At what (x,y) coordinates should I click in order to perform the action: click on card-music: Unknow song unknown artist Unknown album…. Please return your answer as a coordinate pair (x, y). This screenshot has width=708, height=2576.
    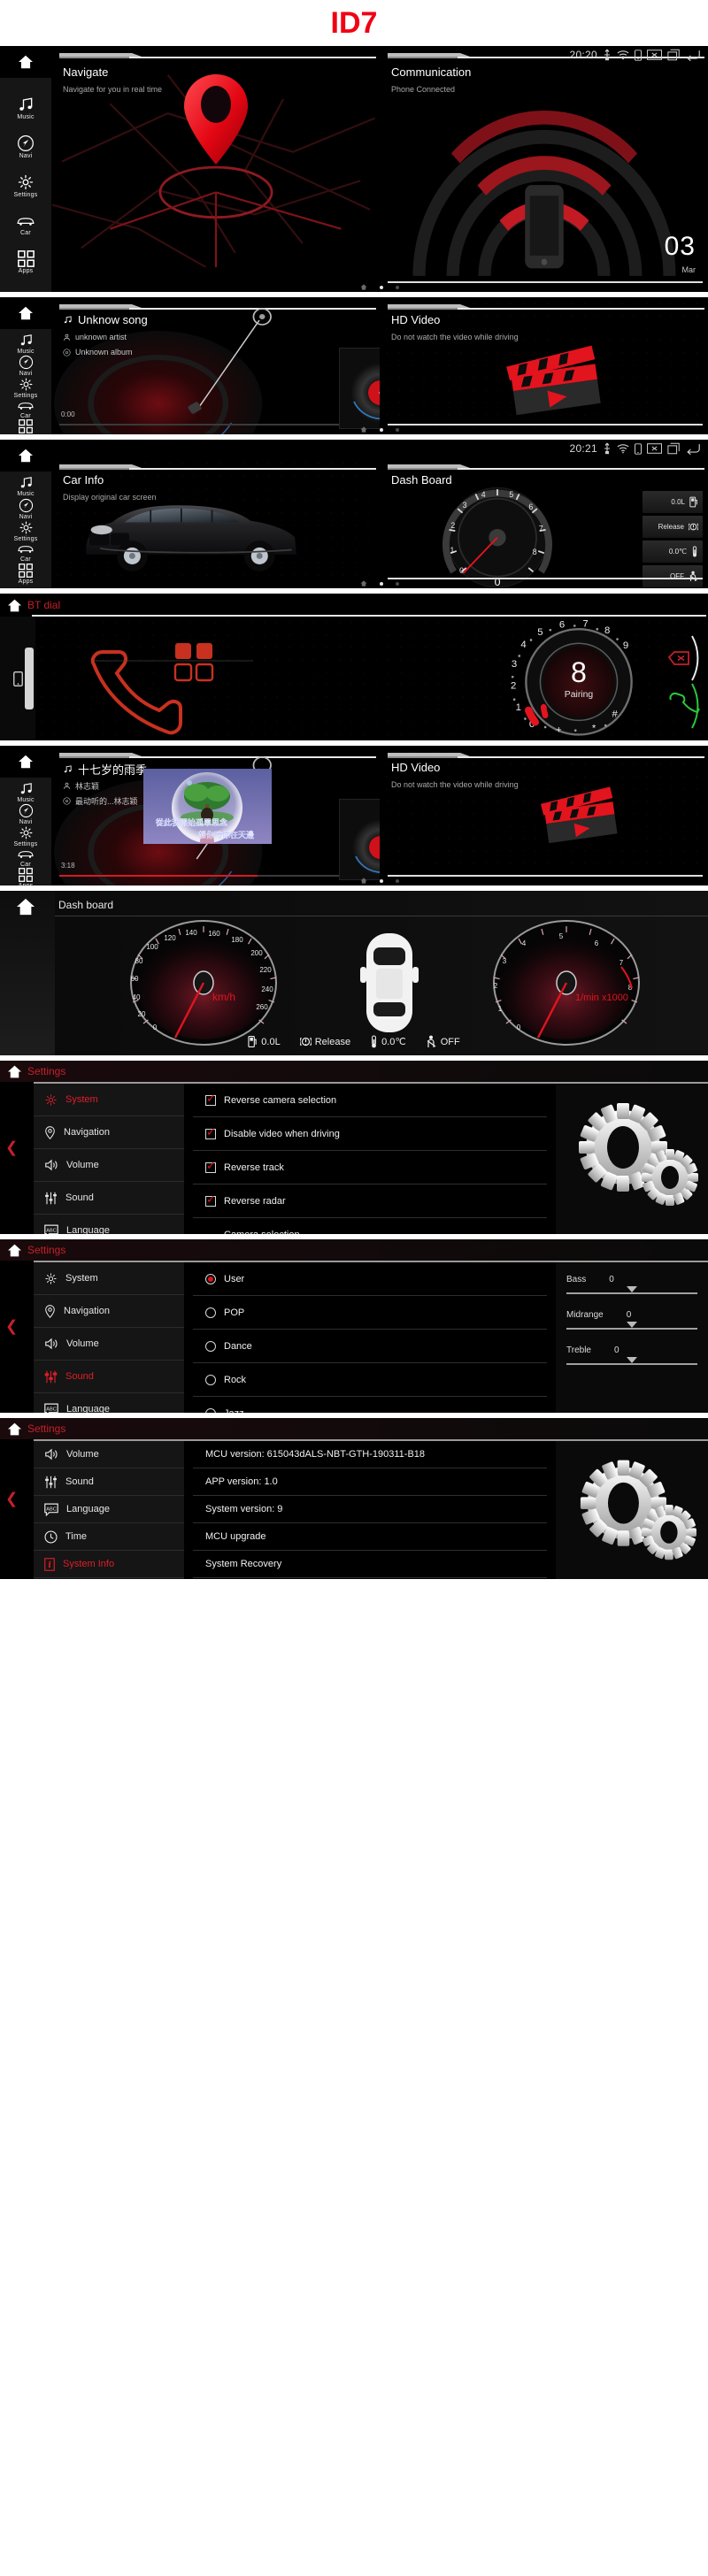
    Looking at the image, I should click on (215, 365).